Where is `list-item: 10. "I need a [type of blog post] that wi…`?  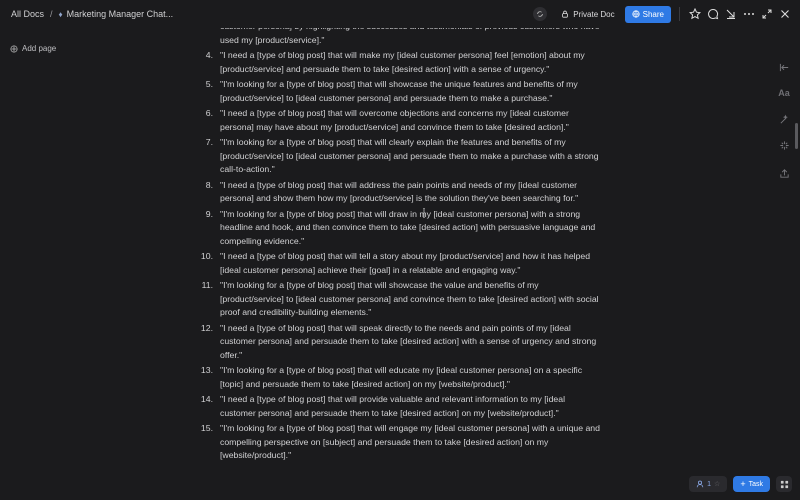 list-item: 10. "I need a [type of blog post] that wi… is located at coordinates (401, 263).